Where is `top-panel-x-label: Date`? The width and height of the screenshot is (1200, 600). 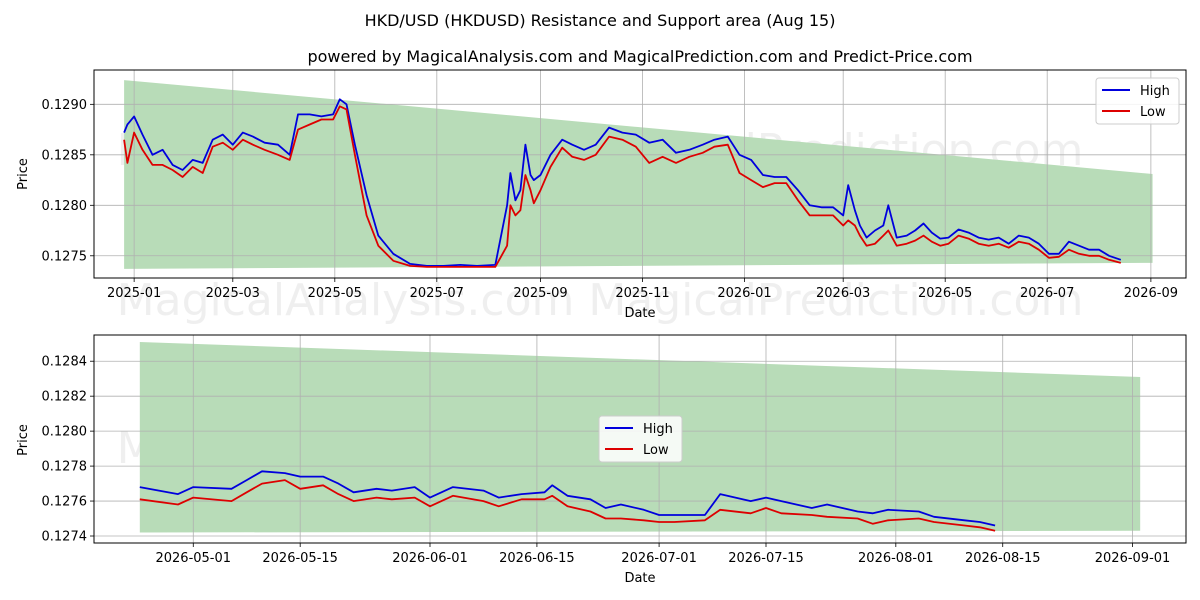
top-panel-x-label: Date is located at coordinates (639, 313).